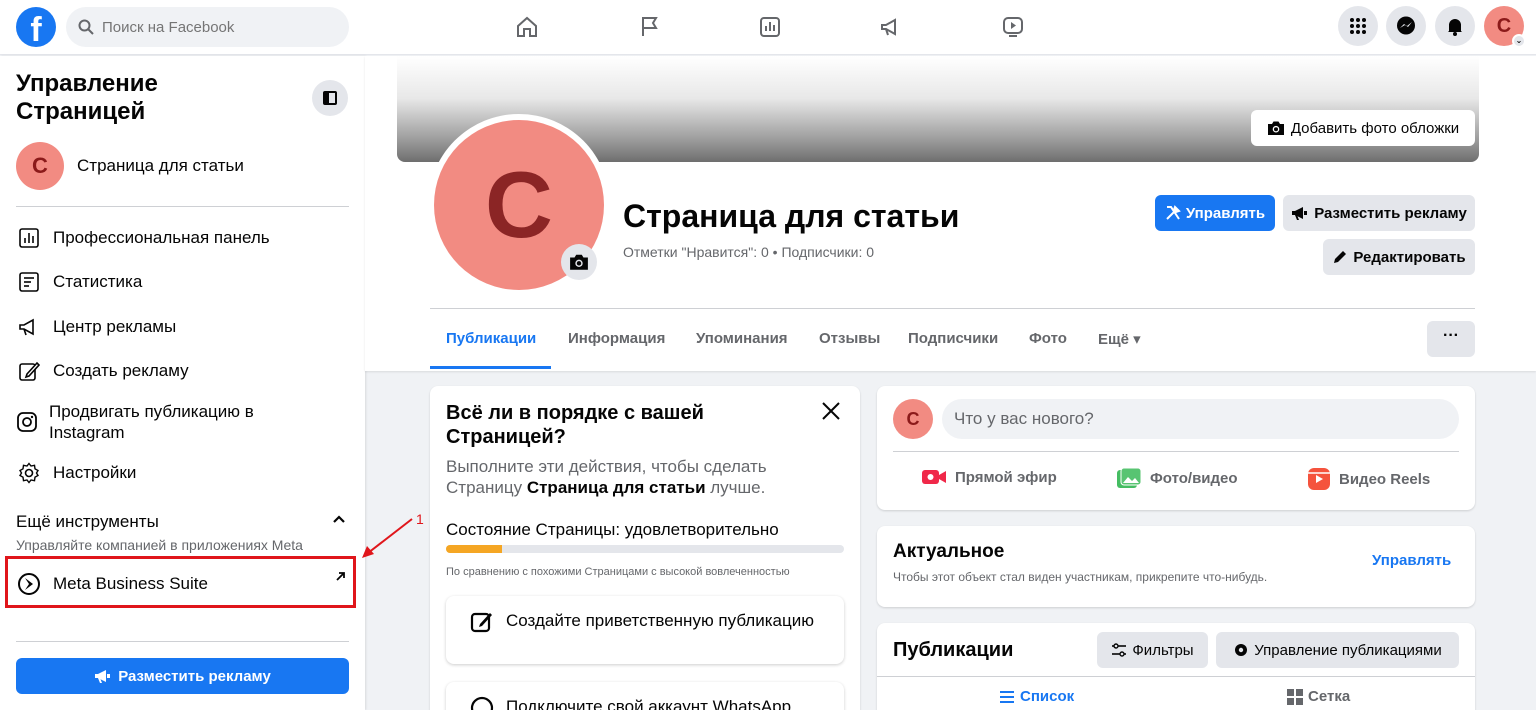  Describe the element at coordinates (1275, 128) in the screenshot. I see `camera-icon` at that location.